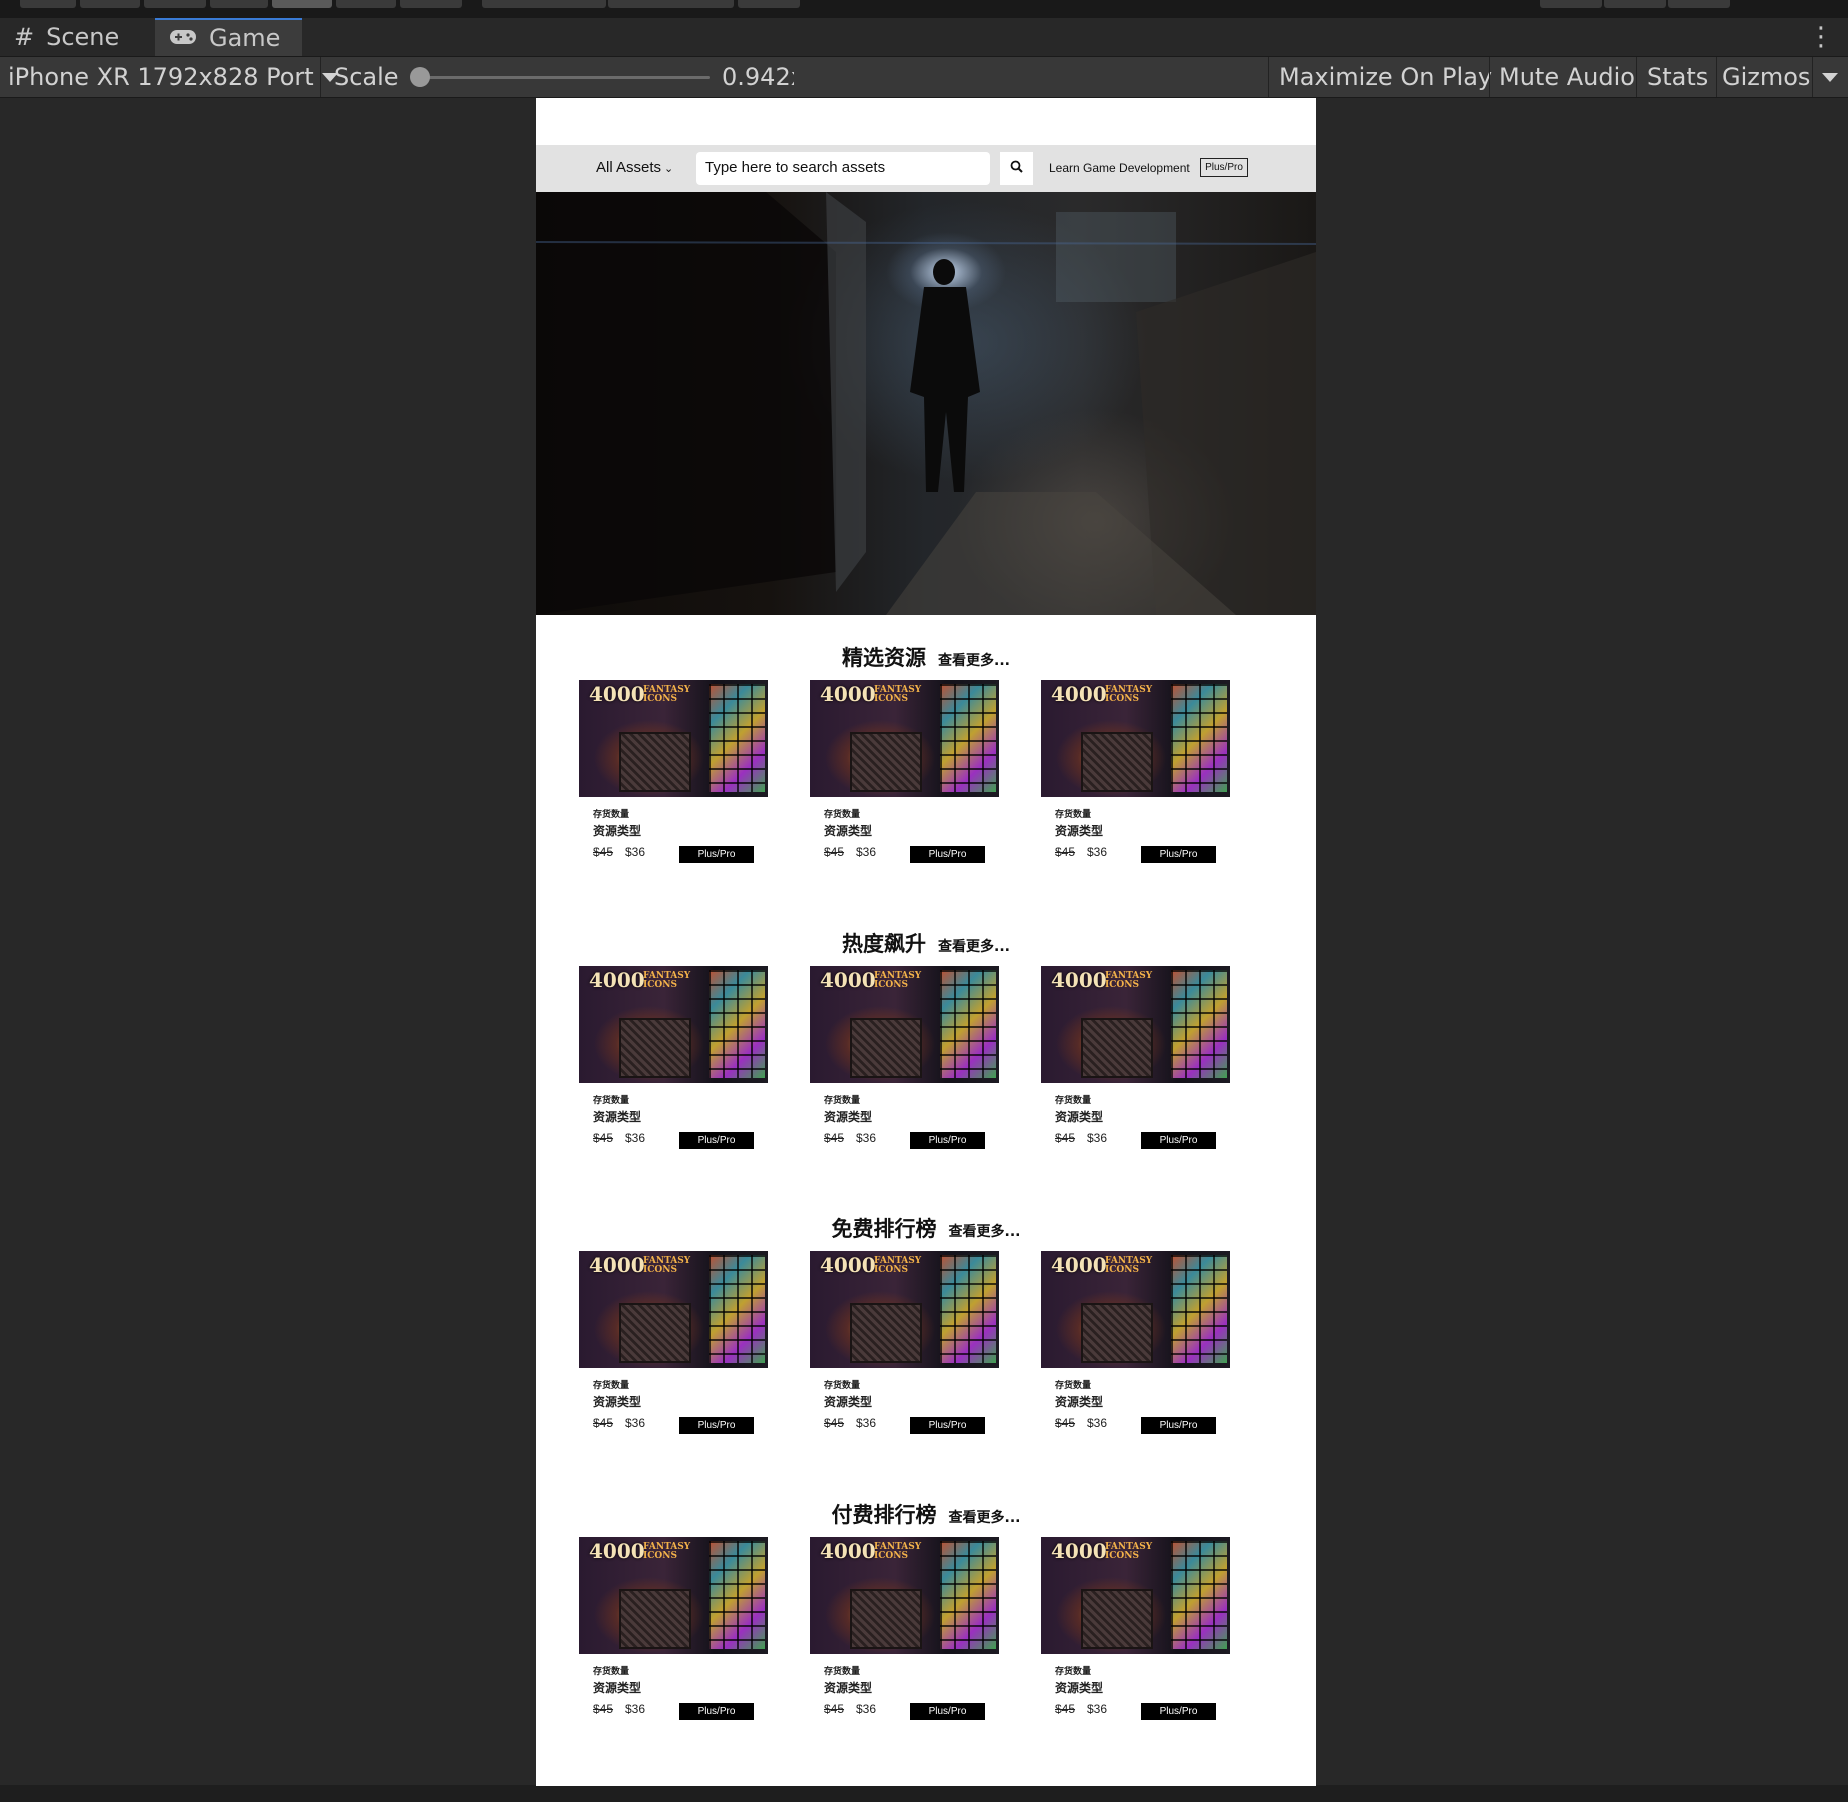 Image resolution: width=1848 pixels, height=1802 pixels. Describe the element at coordinates (848, 1688) in the screenshot. I see `asset-type-label: 资源类型` at that location.